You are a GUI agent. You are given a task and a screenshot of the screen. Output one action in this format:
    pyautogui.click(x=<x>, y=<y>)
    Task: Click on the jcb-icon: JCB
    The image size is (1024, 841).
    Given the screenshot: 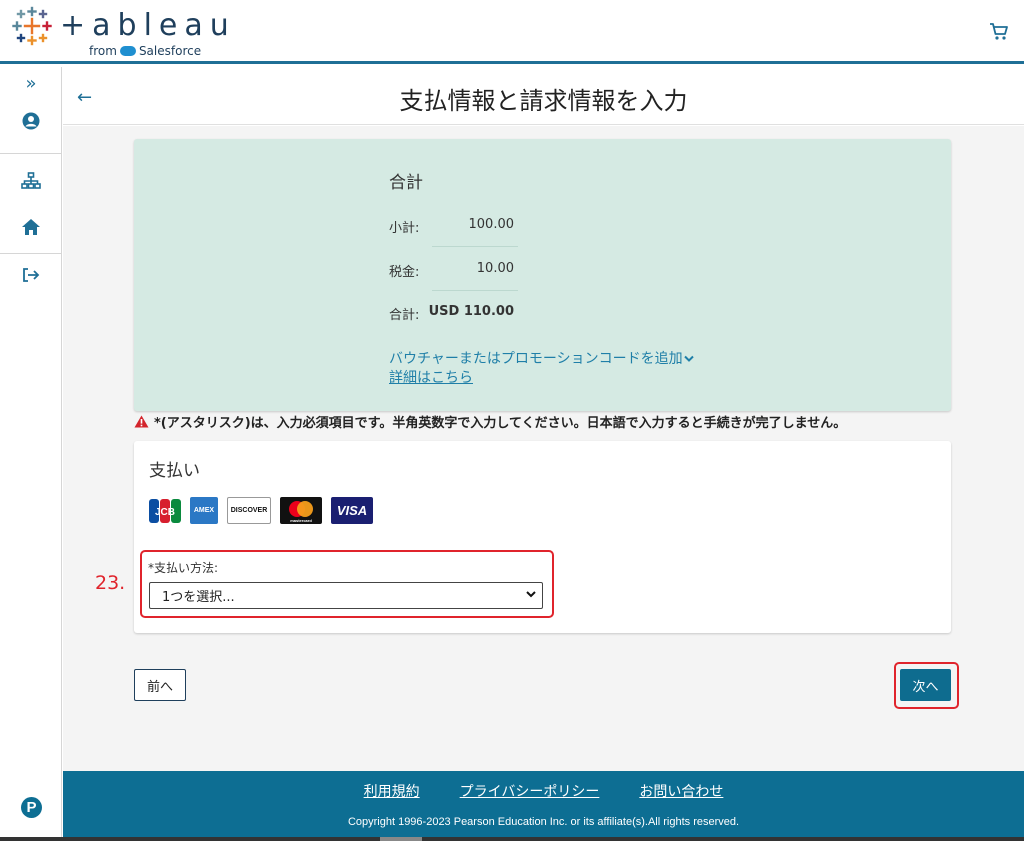 What is the action you would take?
    pyautogui.click(x=165, y=510)
    